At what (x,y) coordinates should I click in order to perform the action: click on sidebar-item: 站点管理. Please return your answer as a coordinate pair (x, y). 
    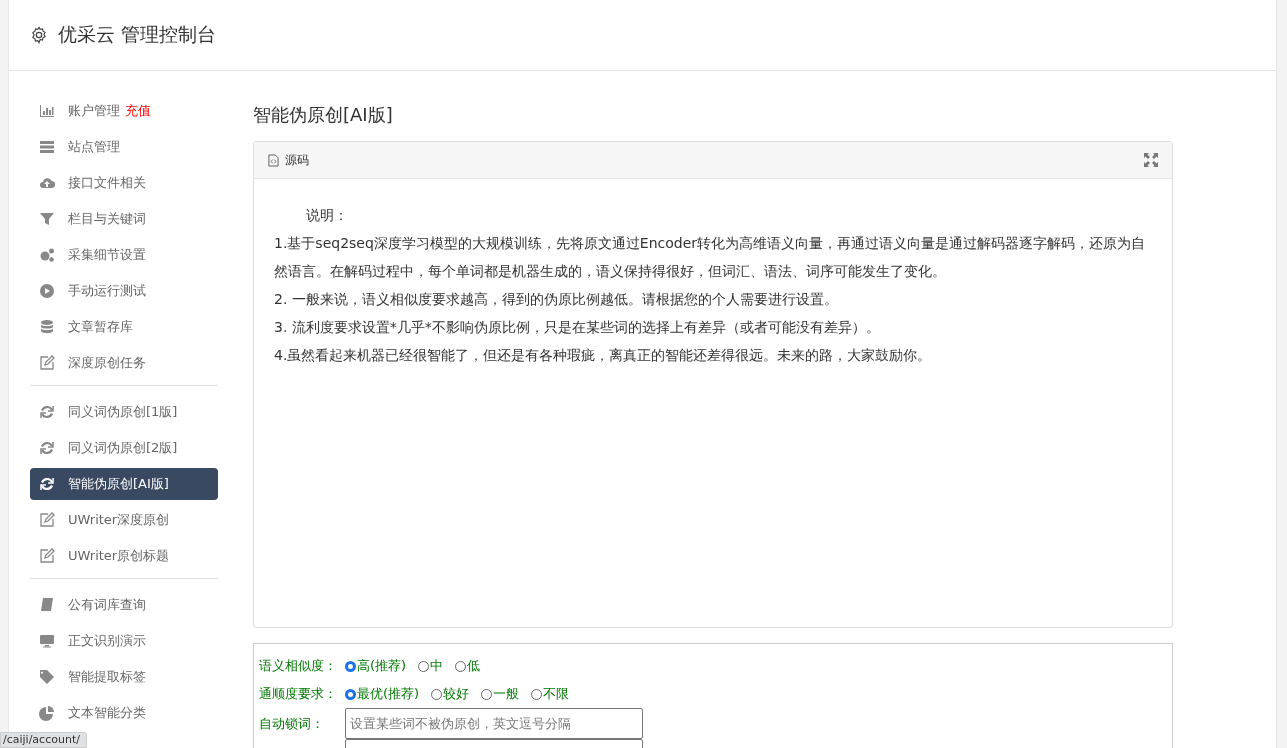
    Looking at the image, I should click on (124, 147).